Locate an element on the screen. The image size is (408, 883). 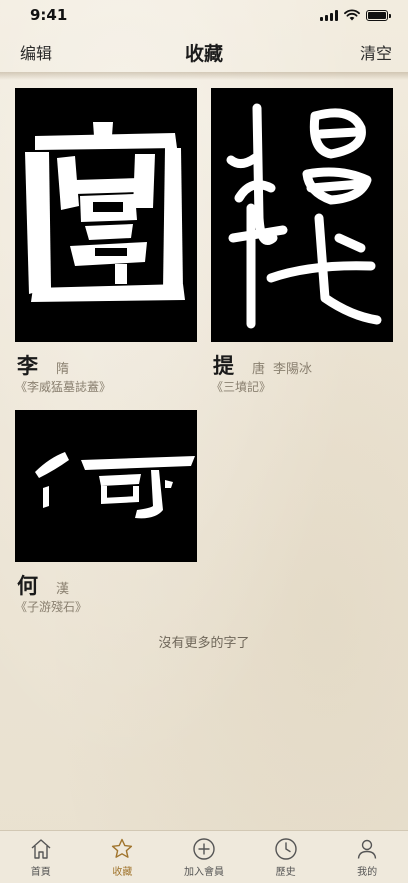
character: 李 is located at coordinates (27, 366).